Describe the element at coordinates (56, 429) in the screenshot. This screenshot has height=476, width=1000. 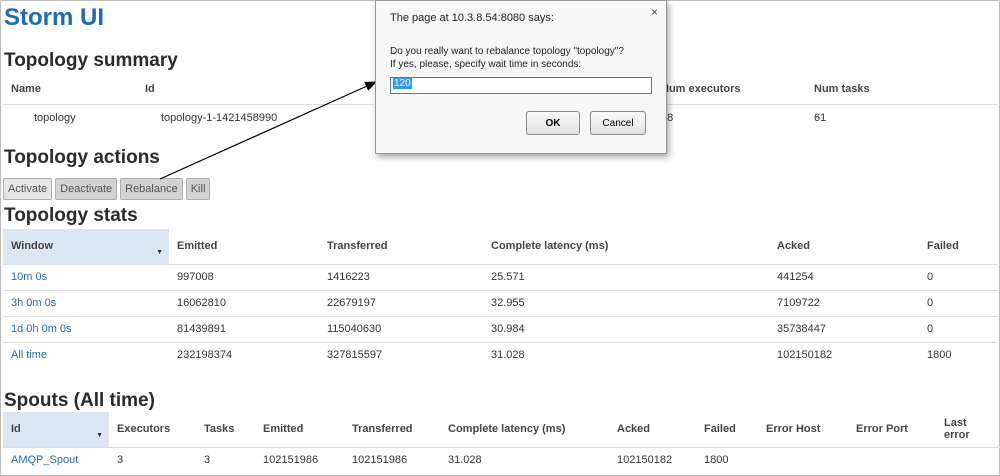
I see `col-spout-id: Id ▼` at that location.